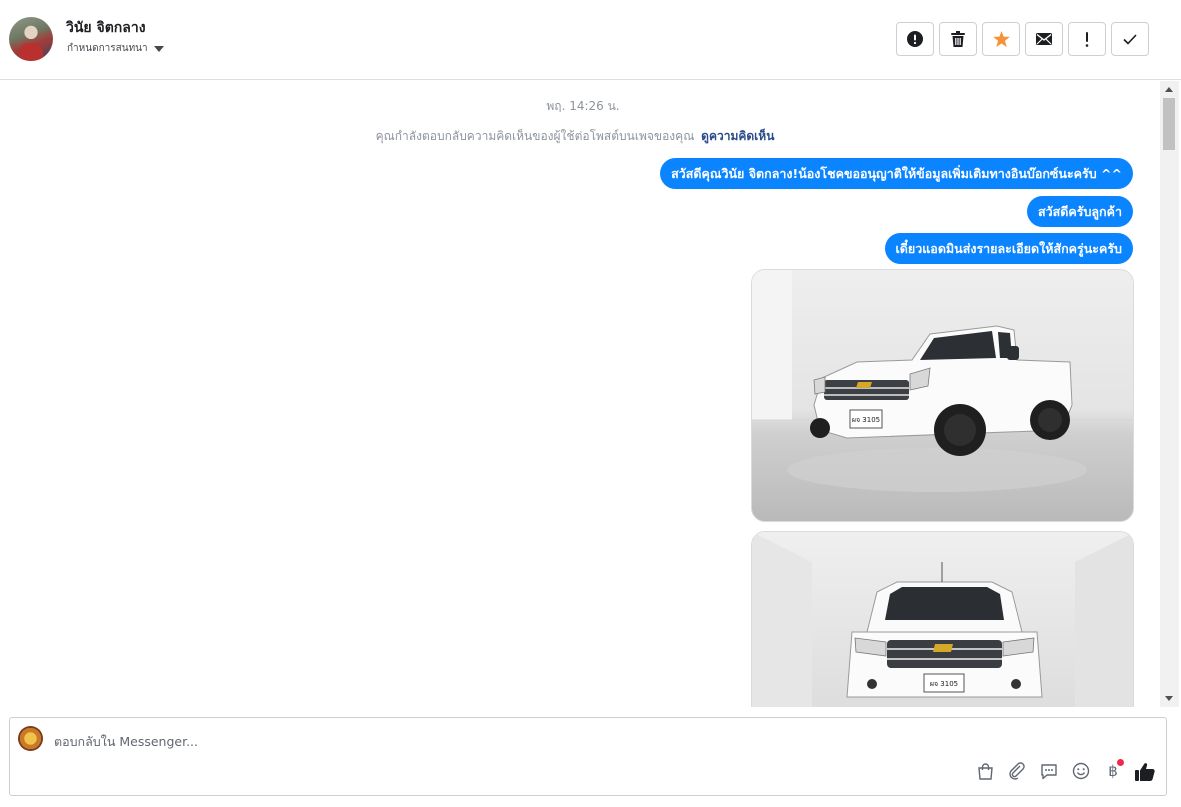  I want to click on sent-photo-truck-side: ผจ 3105, so click(942, 395).